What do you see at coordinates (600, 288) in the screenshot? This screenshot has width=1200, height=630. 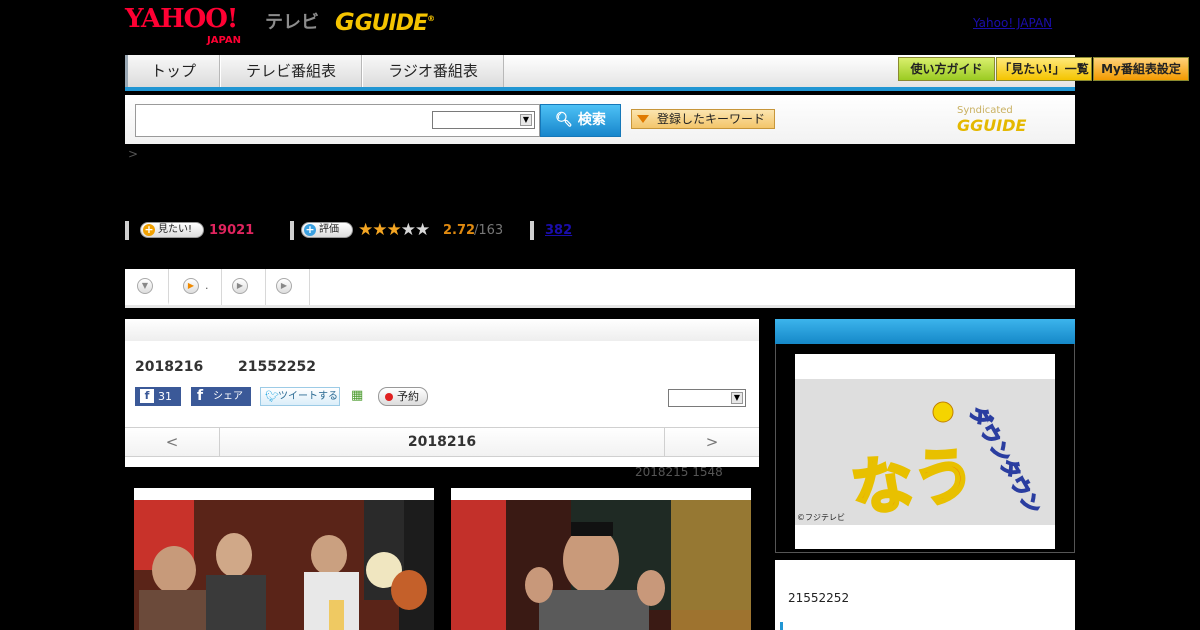 I see `program-subtabs: ▼ ▶ . ▶ ▶` at bounding box center [600, 288].